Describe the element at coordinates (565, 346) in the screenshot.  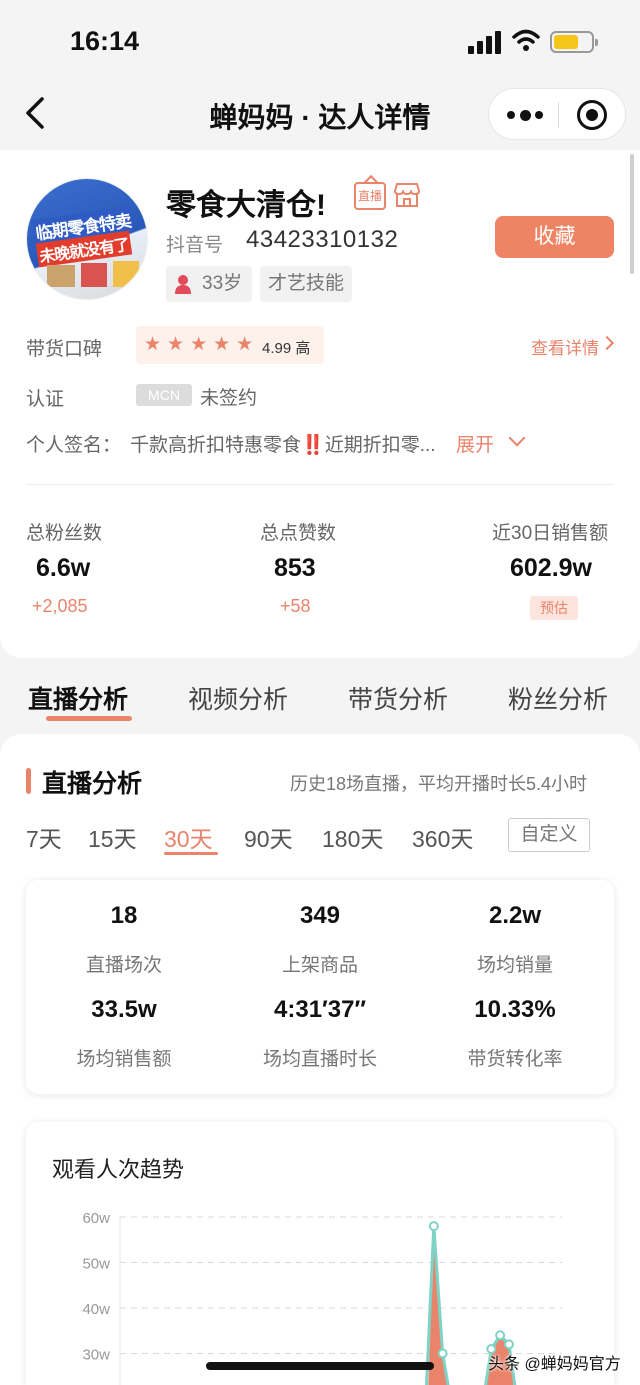
I see `view-details-link: 查看详情` at that location.